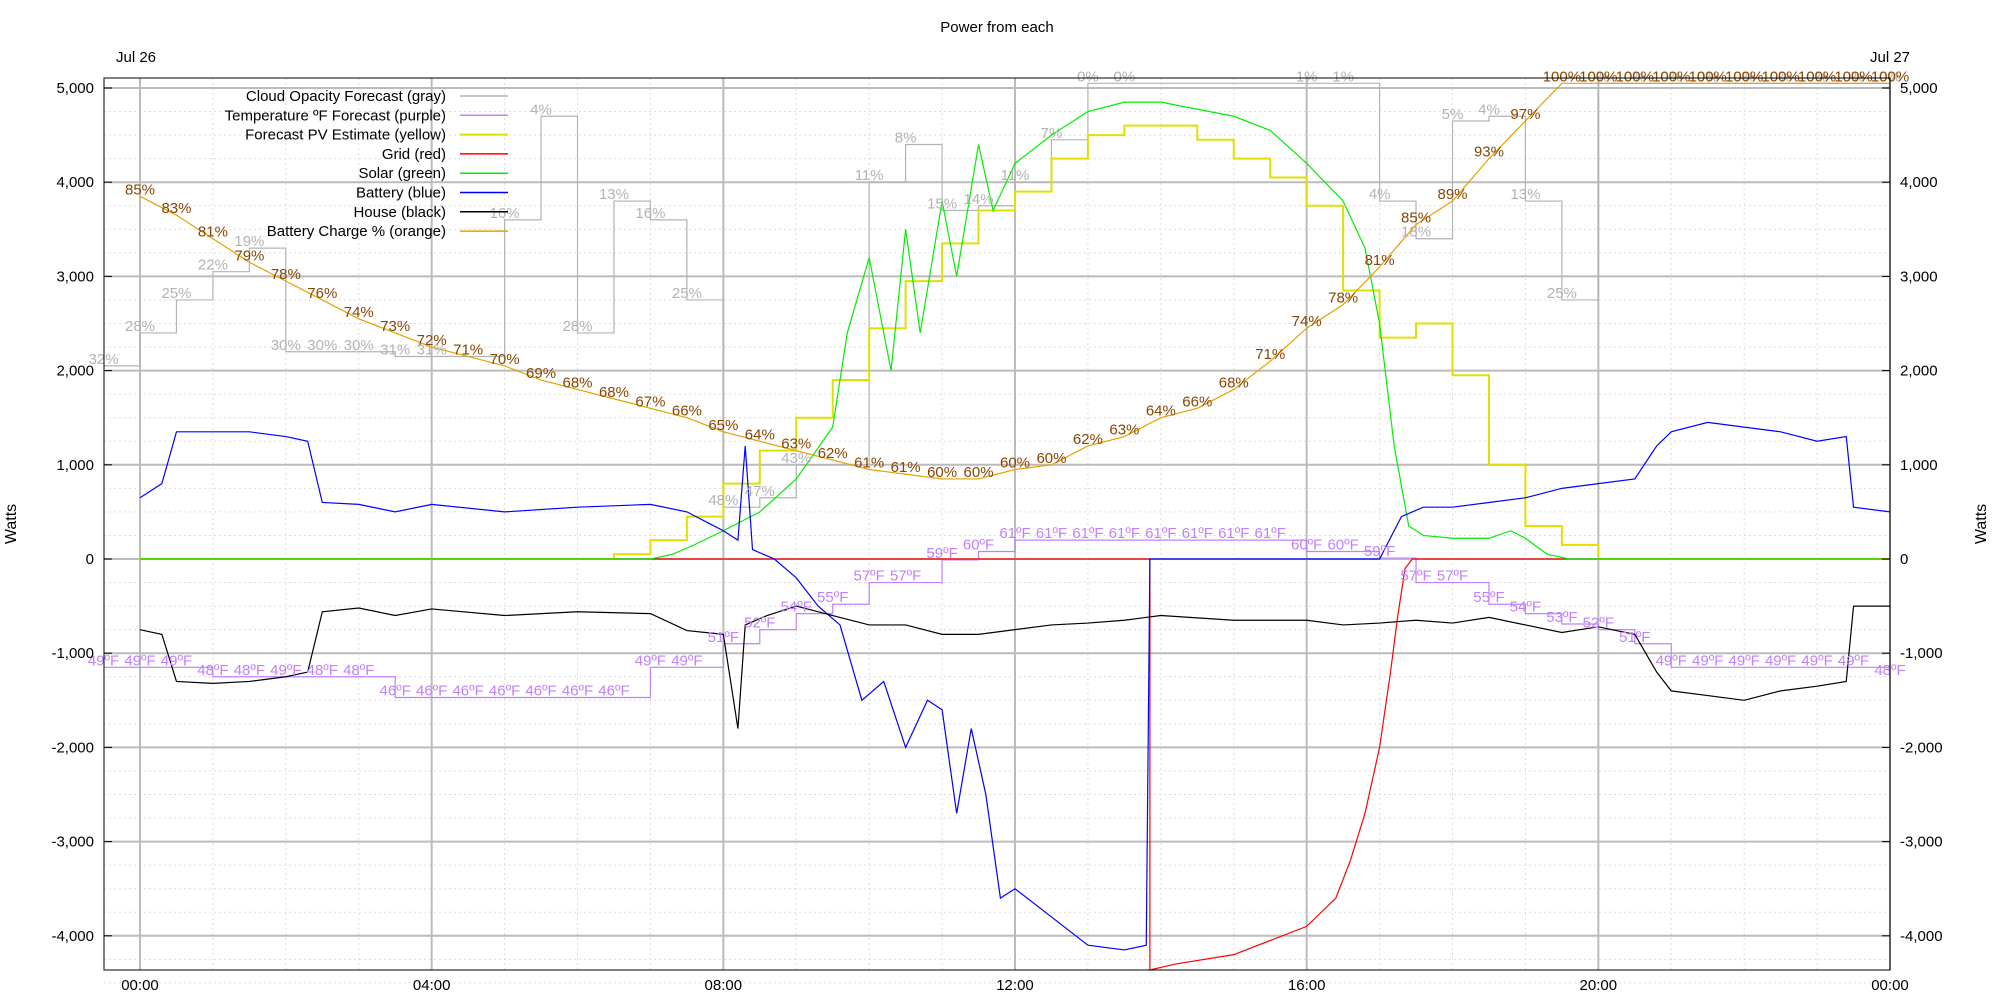 This screenshot has height=1000, width=2000. Describe the element at coordinates (1890, 57) in the screenshot. I see `date-end-label: Jul 27` at that location.